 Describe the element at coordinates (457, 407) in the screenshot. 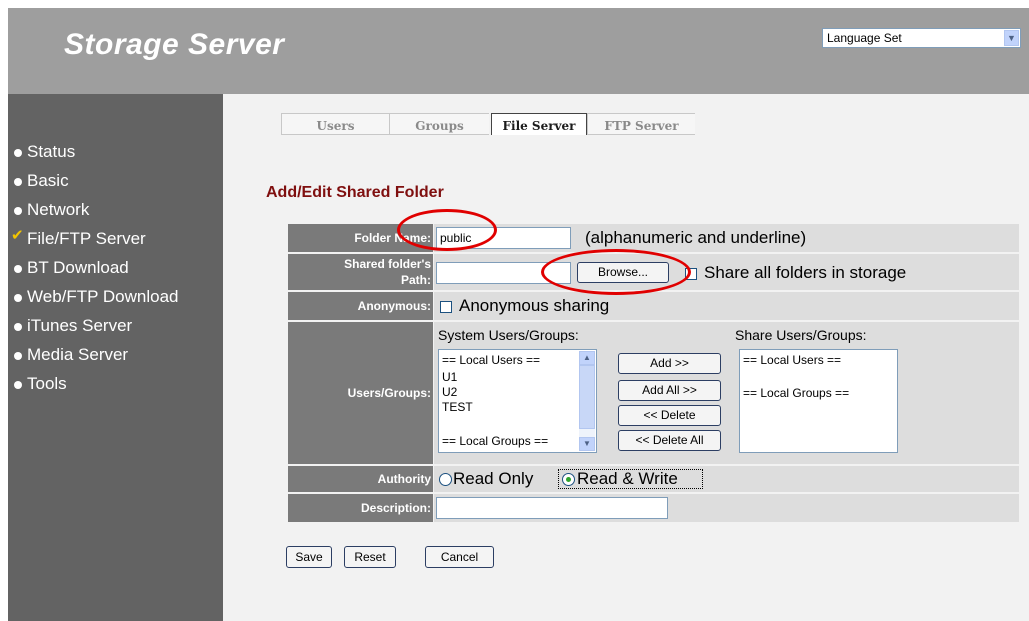

I see `list-item: TEST` at that location.